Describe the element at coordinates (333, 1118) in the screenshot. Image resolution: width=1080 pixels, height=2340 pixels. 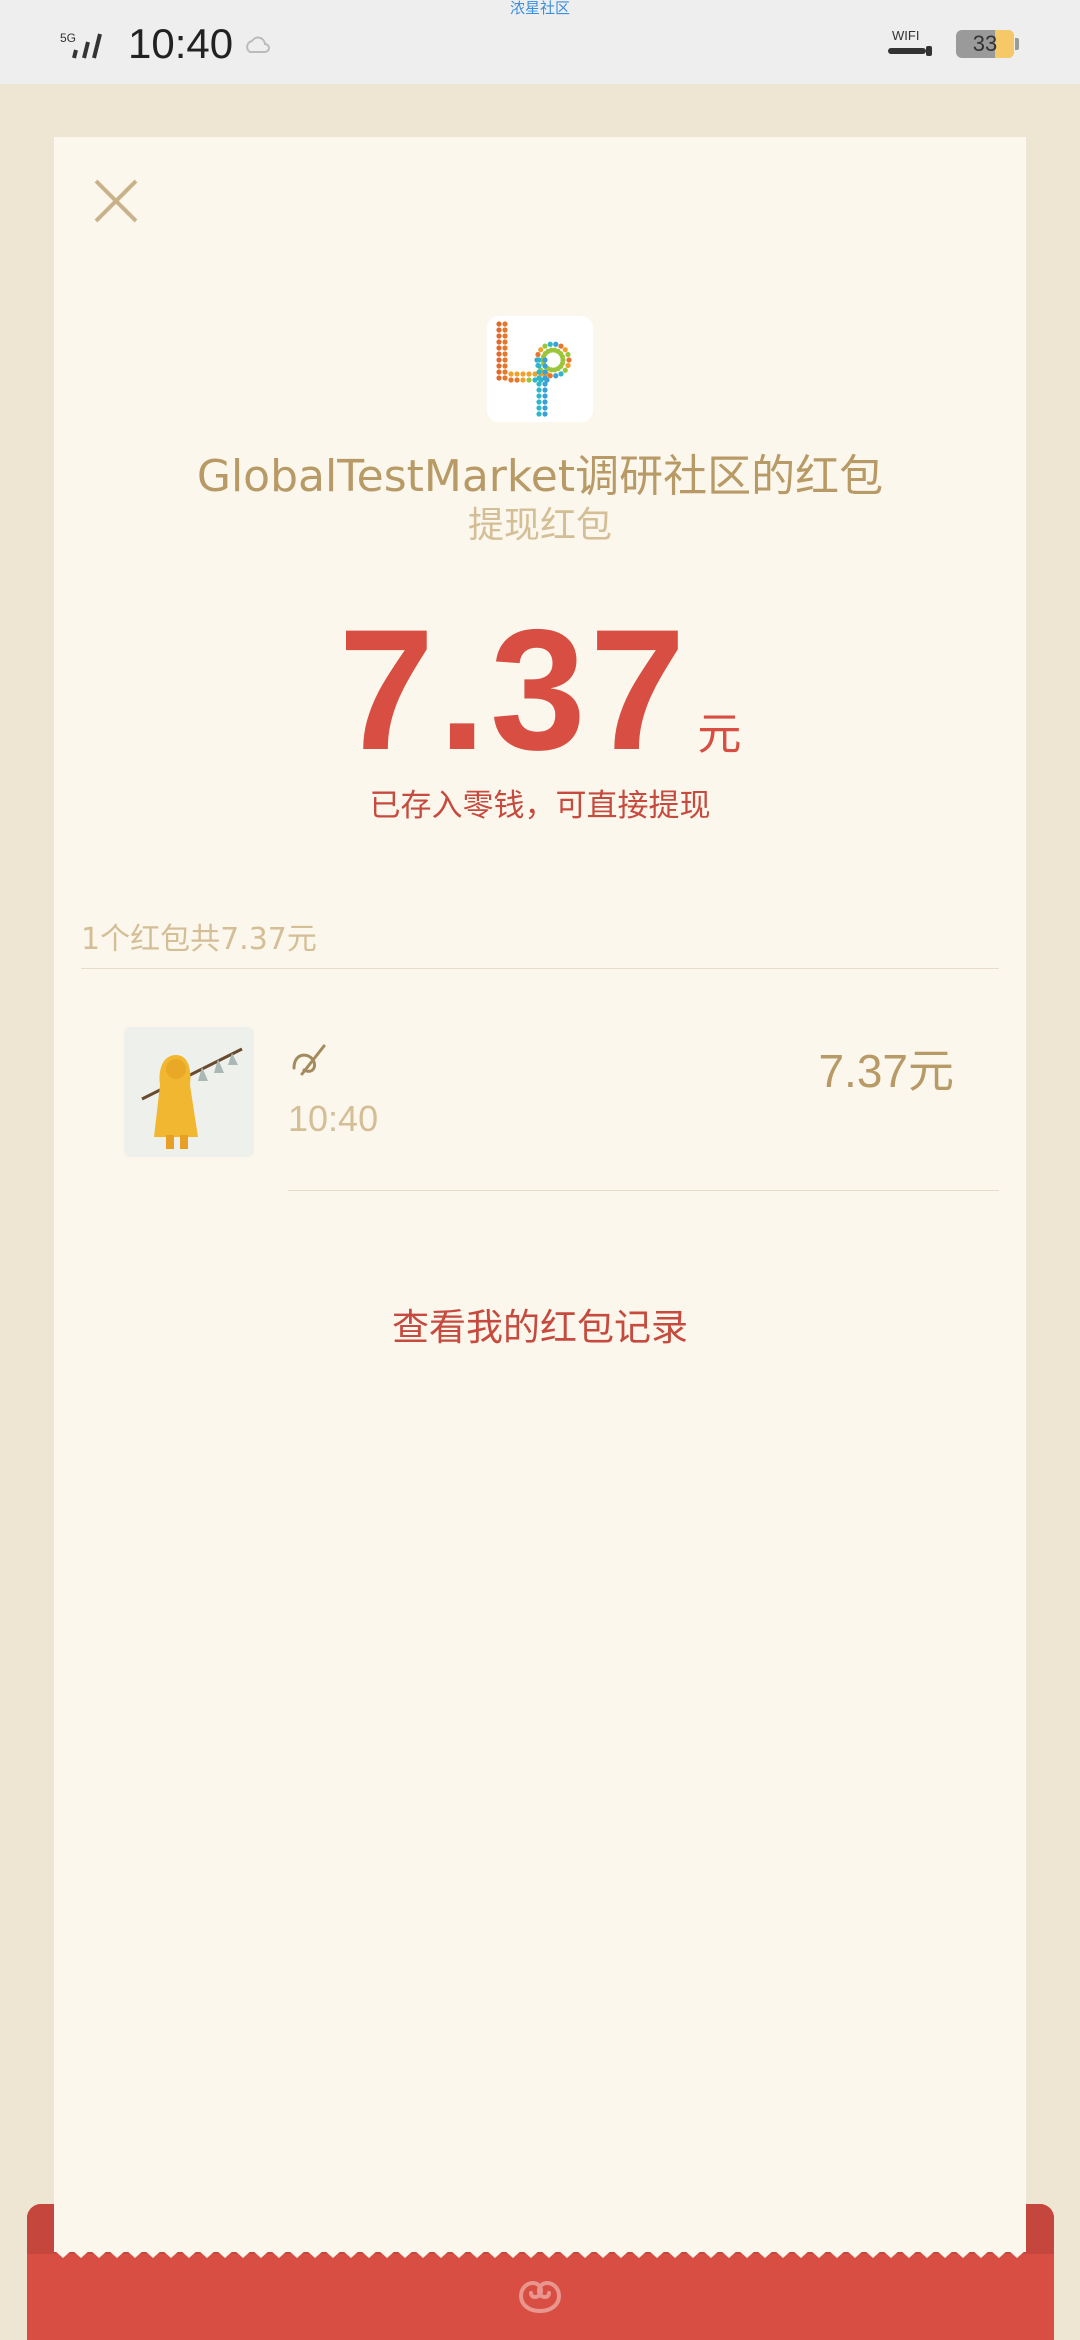
I see `record-time: 10:40` at that location.